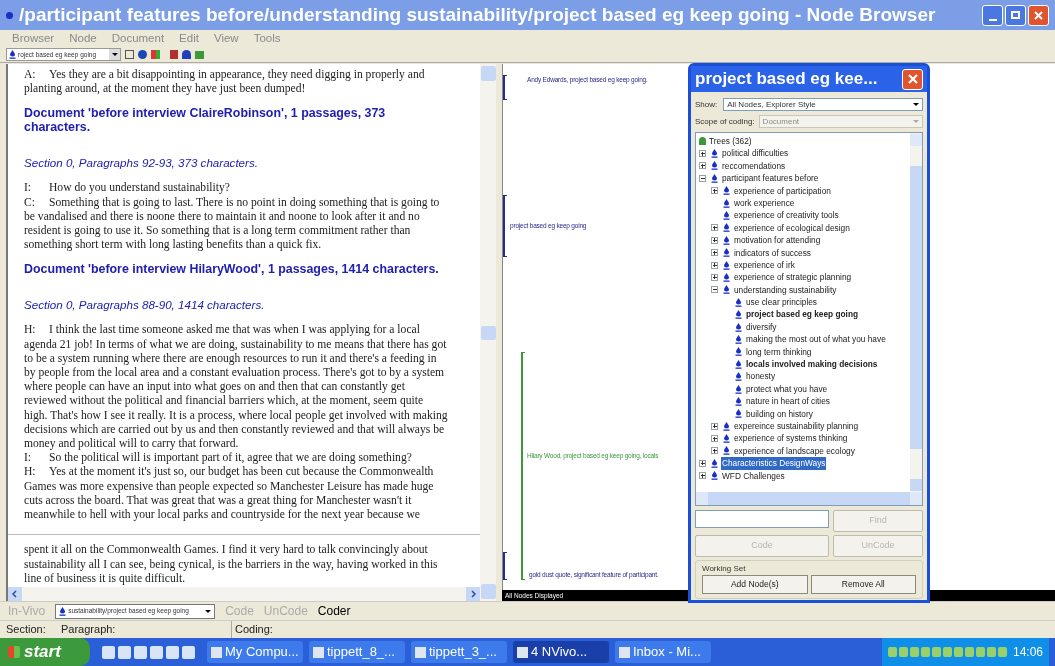  I want to click on tree-row: experience of strategic planning, so click(804, 277).